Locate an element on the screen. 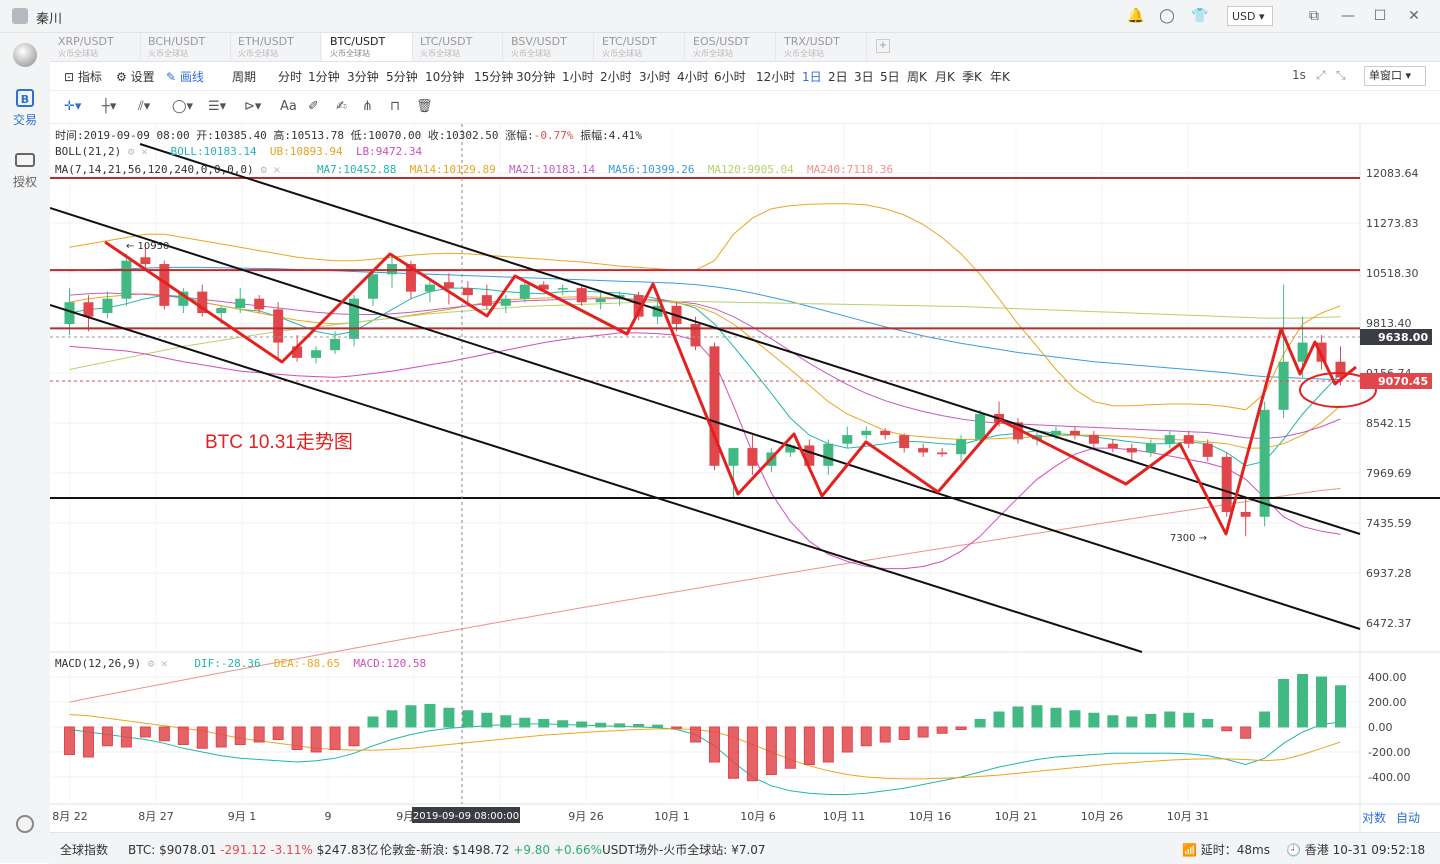  tab-bch: BCH/USDT 火币全球站 is located at coordinates (185, 47).